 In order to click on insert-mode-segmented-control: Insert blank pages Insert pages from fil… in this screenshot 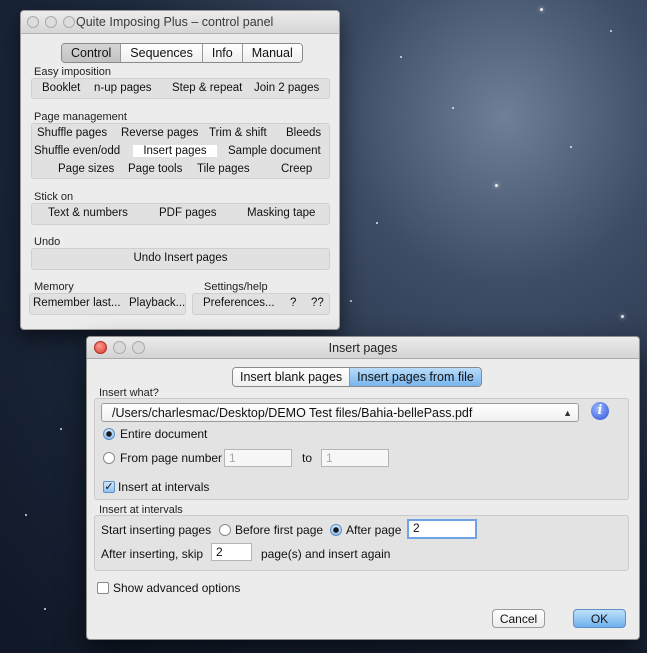, I will do `click(357, 377)`.